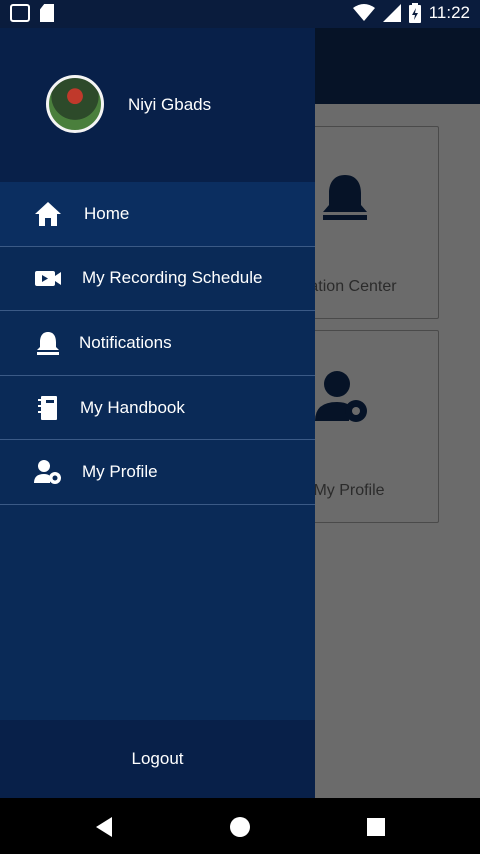 The width and height of the screenshot is (480, 854). What do you see at coordinates (48, 279) in the screenshot?
I see `video-camera-icon` at bounding box center [48, 279].